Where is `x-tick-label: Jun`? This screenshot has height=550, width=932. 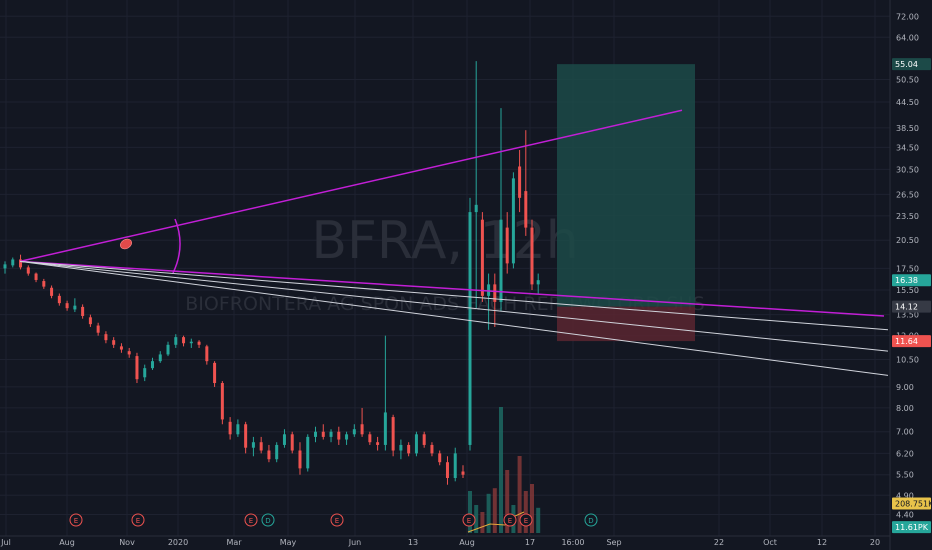
x-tick-label: Jun is located at coordinates (355, 542).